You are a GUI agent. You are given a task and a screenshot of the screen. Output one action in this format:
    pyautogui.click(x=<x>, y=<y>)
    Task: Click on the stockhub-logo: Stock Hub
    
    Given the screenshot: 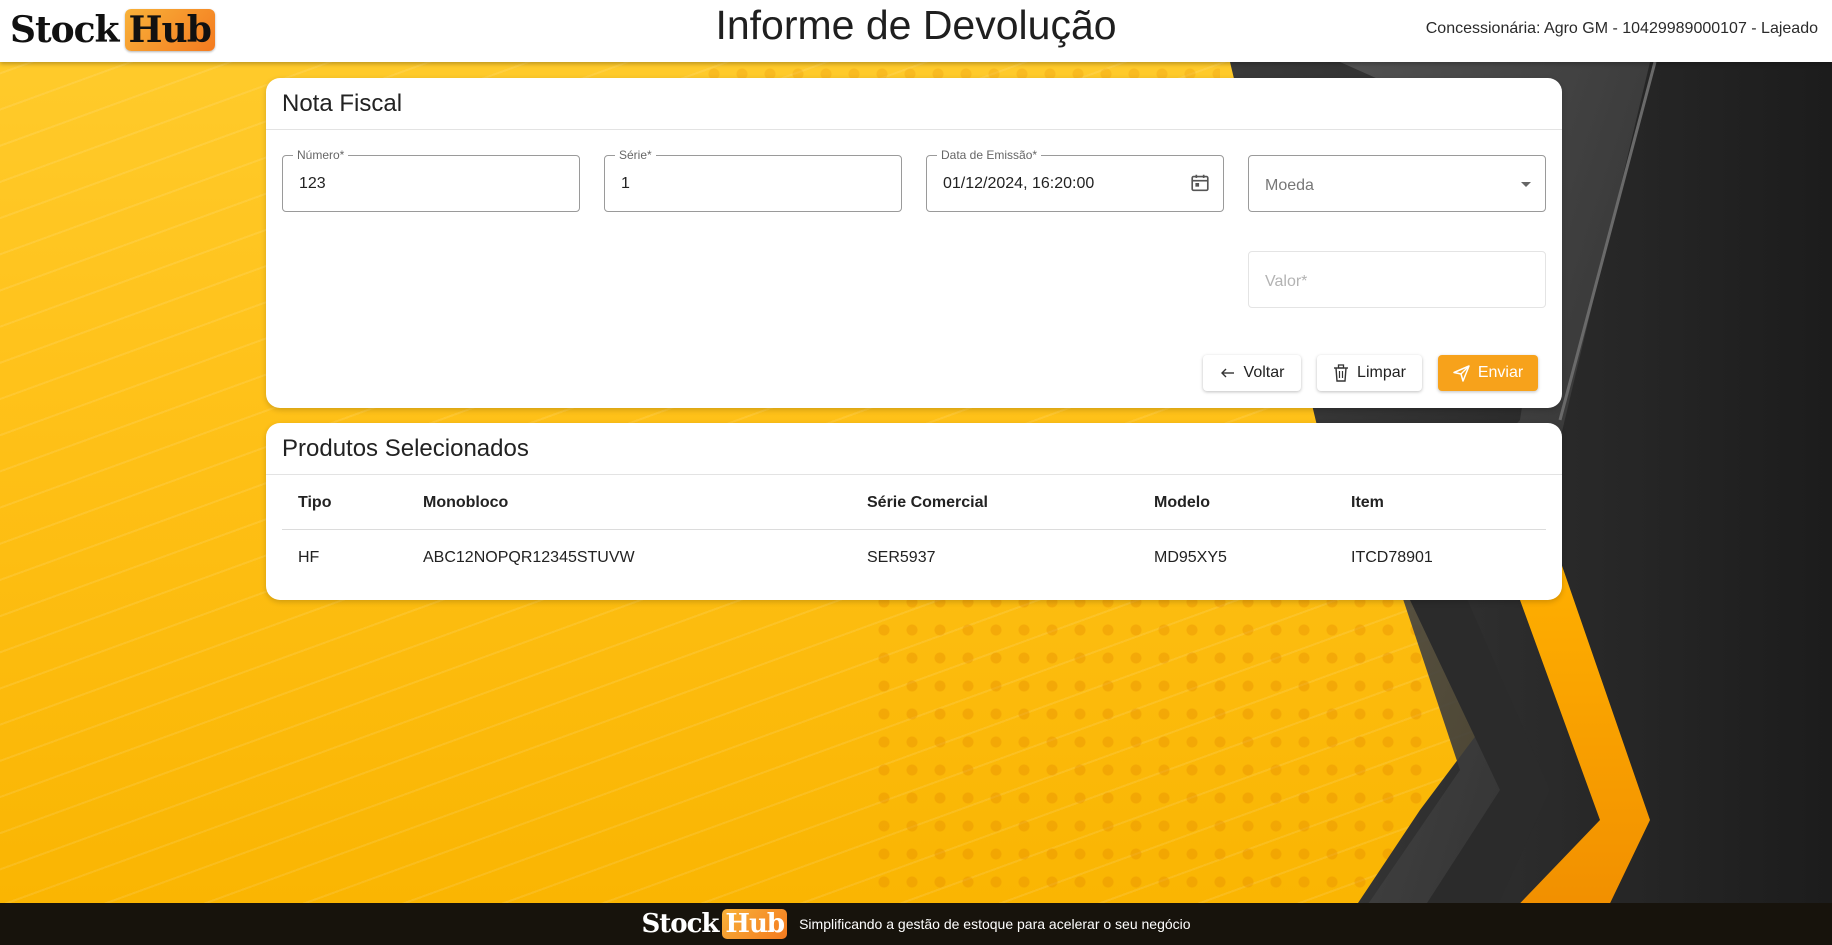 What is the action you would take?
    pyautogui.click(x=112, y=30)
    